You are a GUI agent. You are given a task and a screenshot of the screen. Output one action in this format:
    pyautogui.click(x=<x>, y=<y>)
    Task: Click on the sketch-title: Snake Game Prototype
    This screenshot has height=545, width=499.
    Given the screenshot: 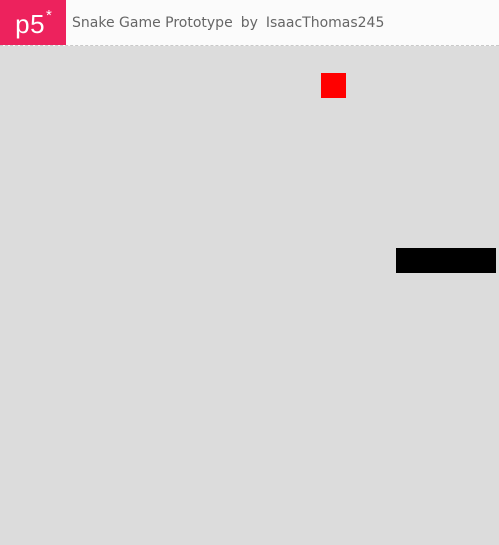 What is the action you would take?
    pyautogui.click(x=152, y=23)
    